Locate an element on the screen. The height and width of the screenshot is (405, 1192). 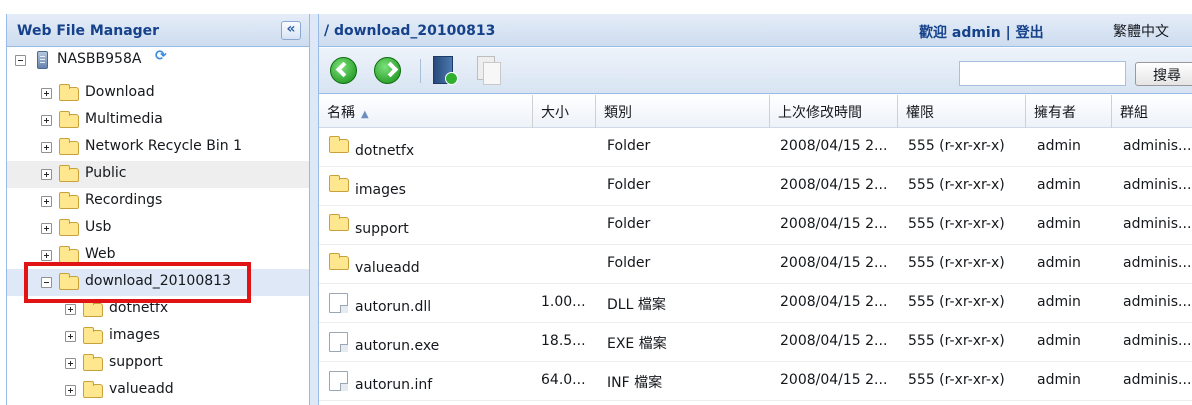
forward-icon is located at coordinates (387, 70).